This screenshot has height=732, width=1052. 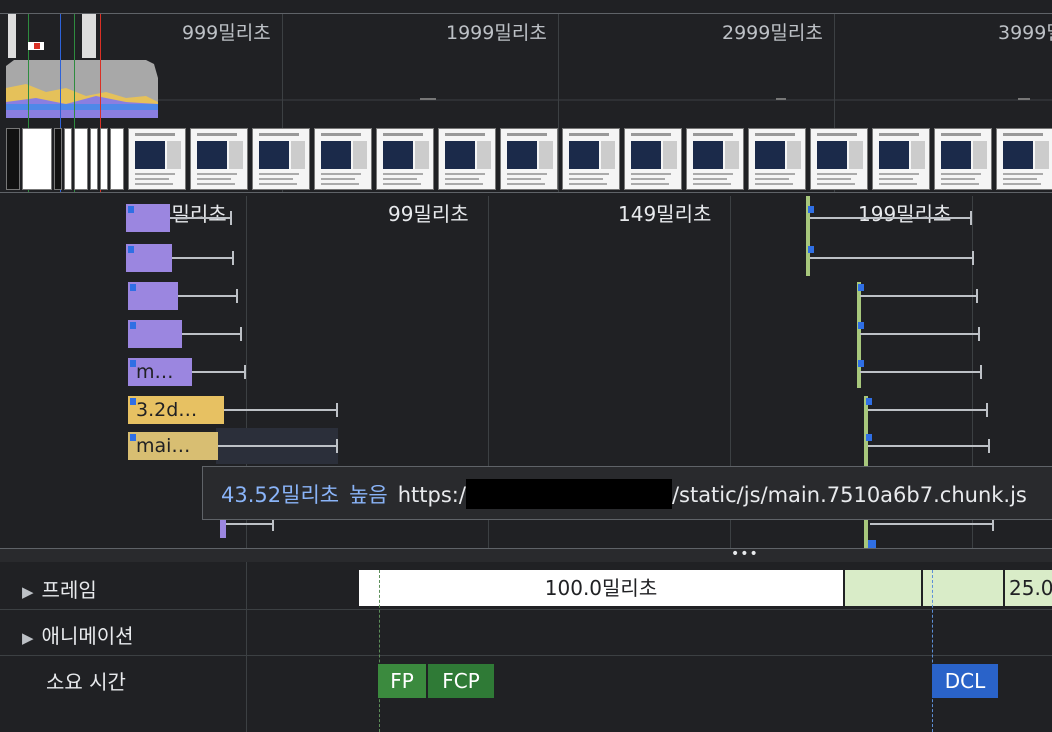 I want to click on tooltip-url-prefix: https:/, so click(x=431, y=495).